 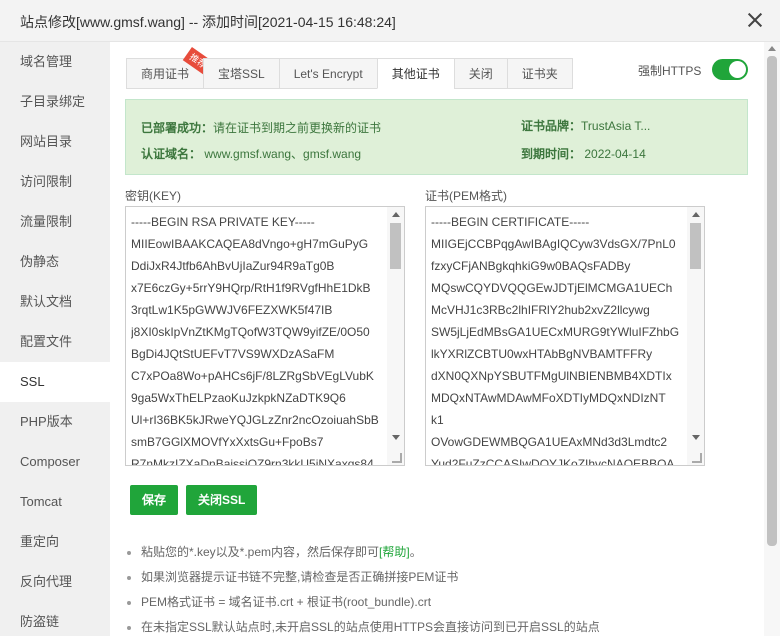 I want to click on save-button: 保存, so click(x=154, y=500).